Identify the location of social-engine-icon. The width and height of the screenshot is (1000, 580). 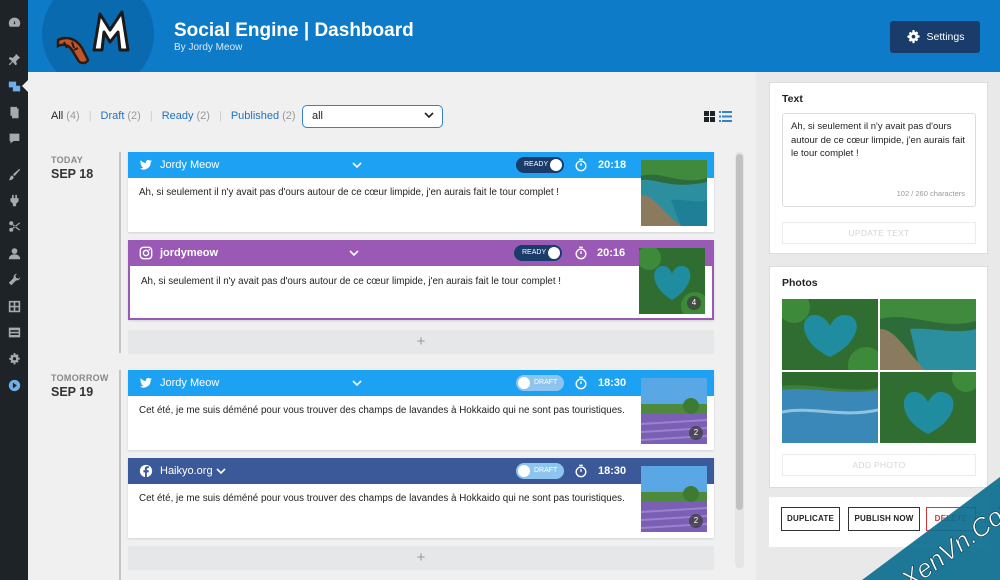
(14, 86).